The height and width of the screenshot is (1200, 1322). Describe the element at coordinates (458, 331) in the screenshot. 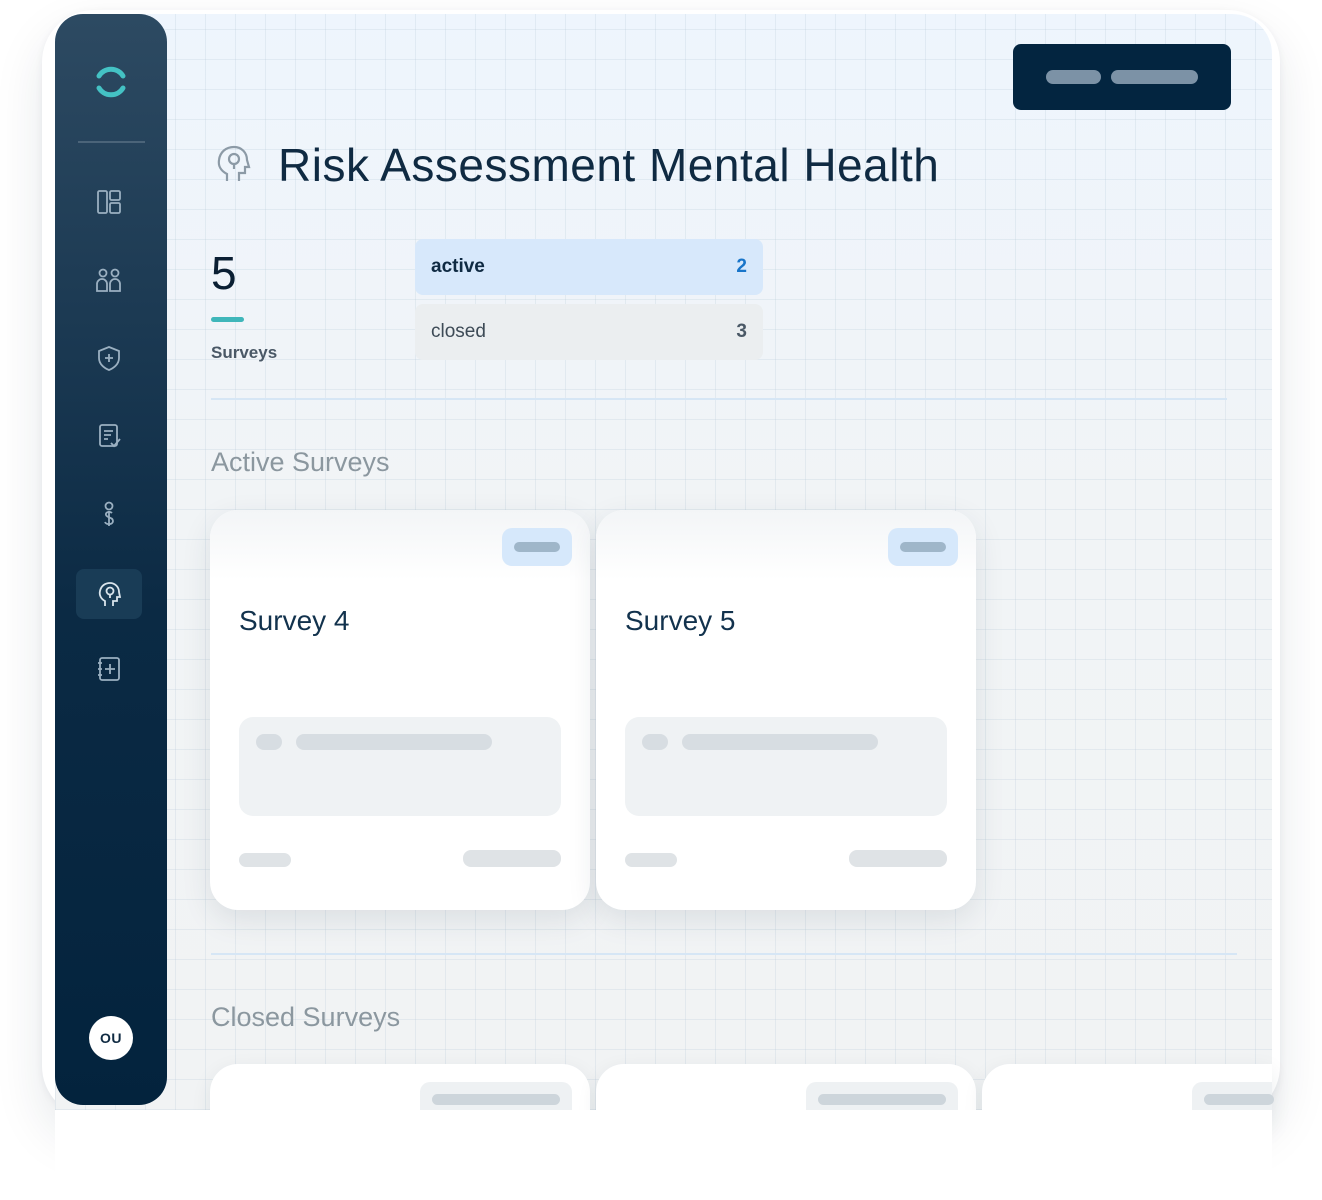

I see `status-label: closed` at that location.